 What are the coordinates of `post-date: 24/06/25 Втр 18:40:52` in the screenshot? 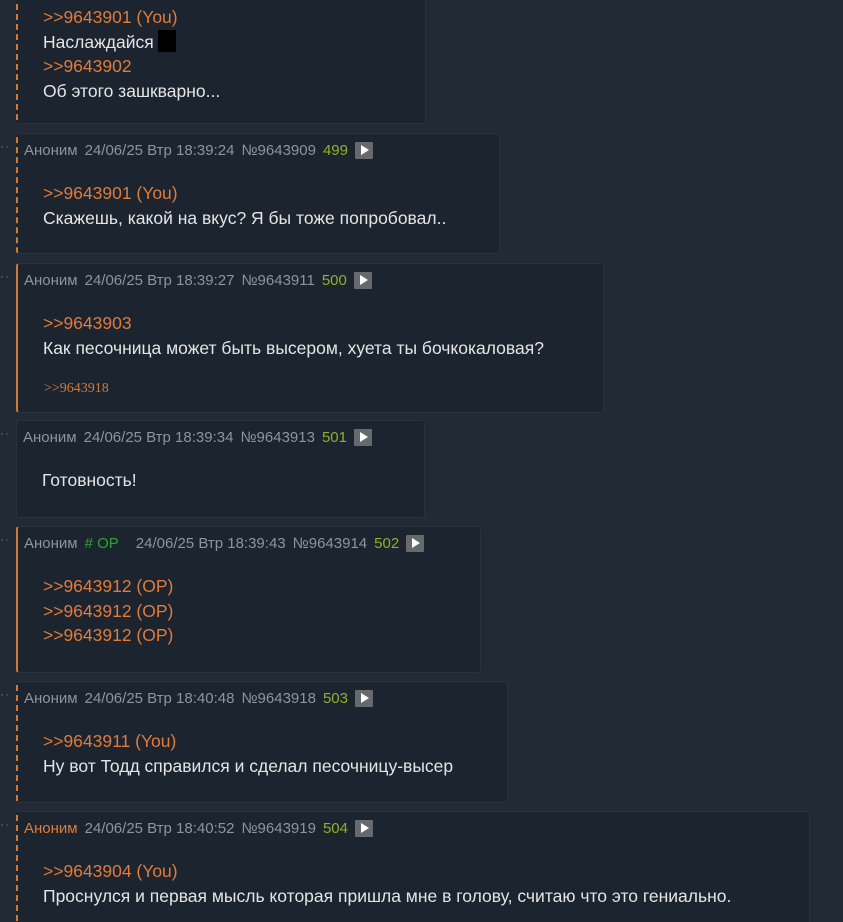 It's located at (159, 828).